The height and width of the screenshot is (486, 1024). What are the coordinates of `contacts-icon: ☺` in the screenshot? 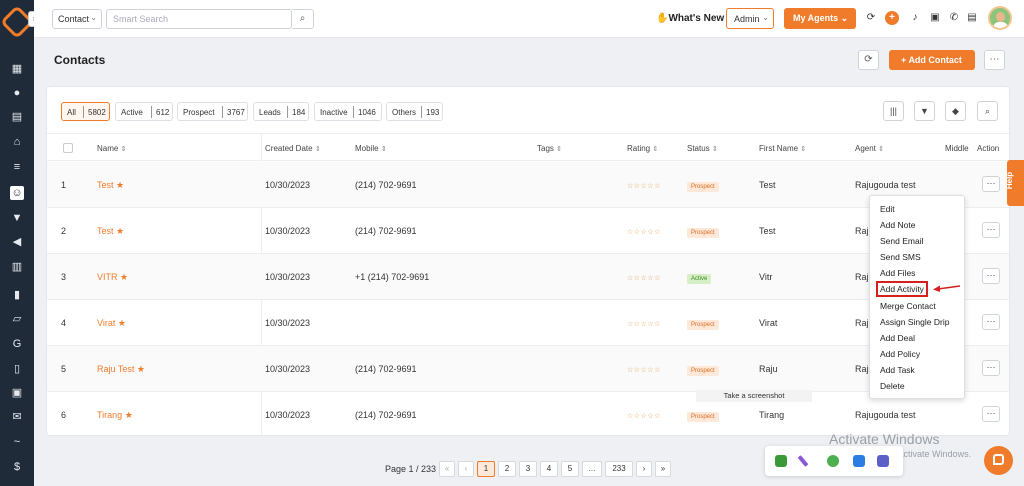 It's located at (17, 193).